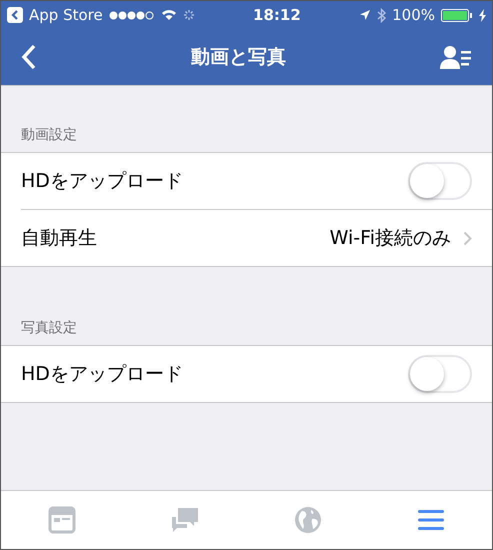  What do you see at coordinates (49, 135) in the screenshot?
I see `section-header: 動画設定` at bounding box center [49, 135].